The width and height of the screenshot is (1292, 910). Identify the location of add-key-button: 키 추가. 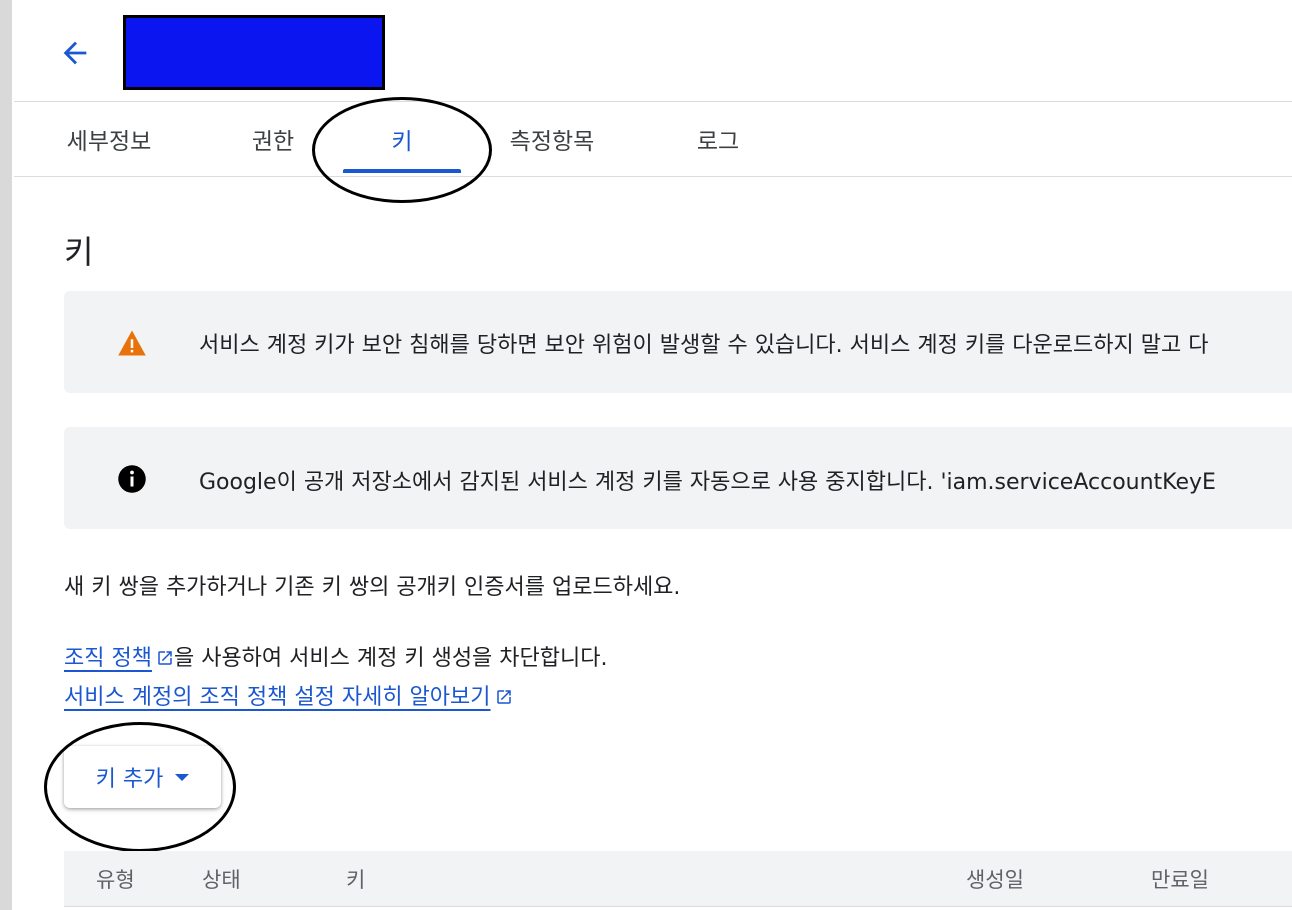
(142, 777).